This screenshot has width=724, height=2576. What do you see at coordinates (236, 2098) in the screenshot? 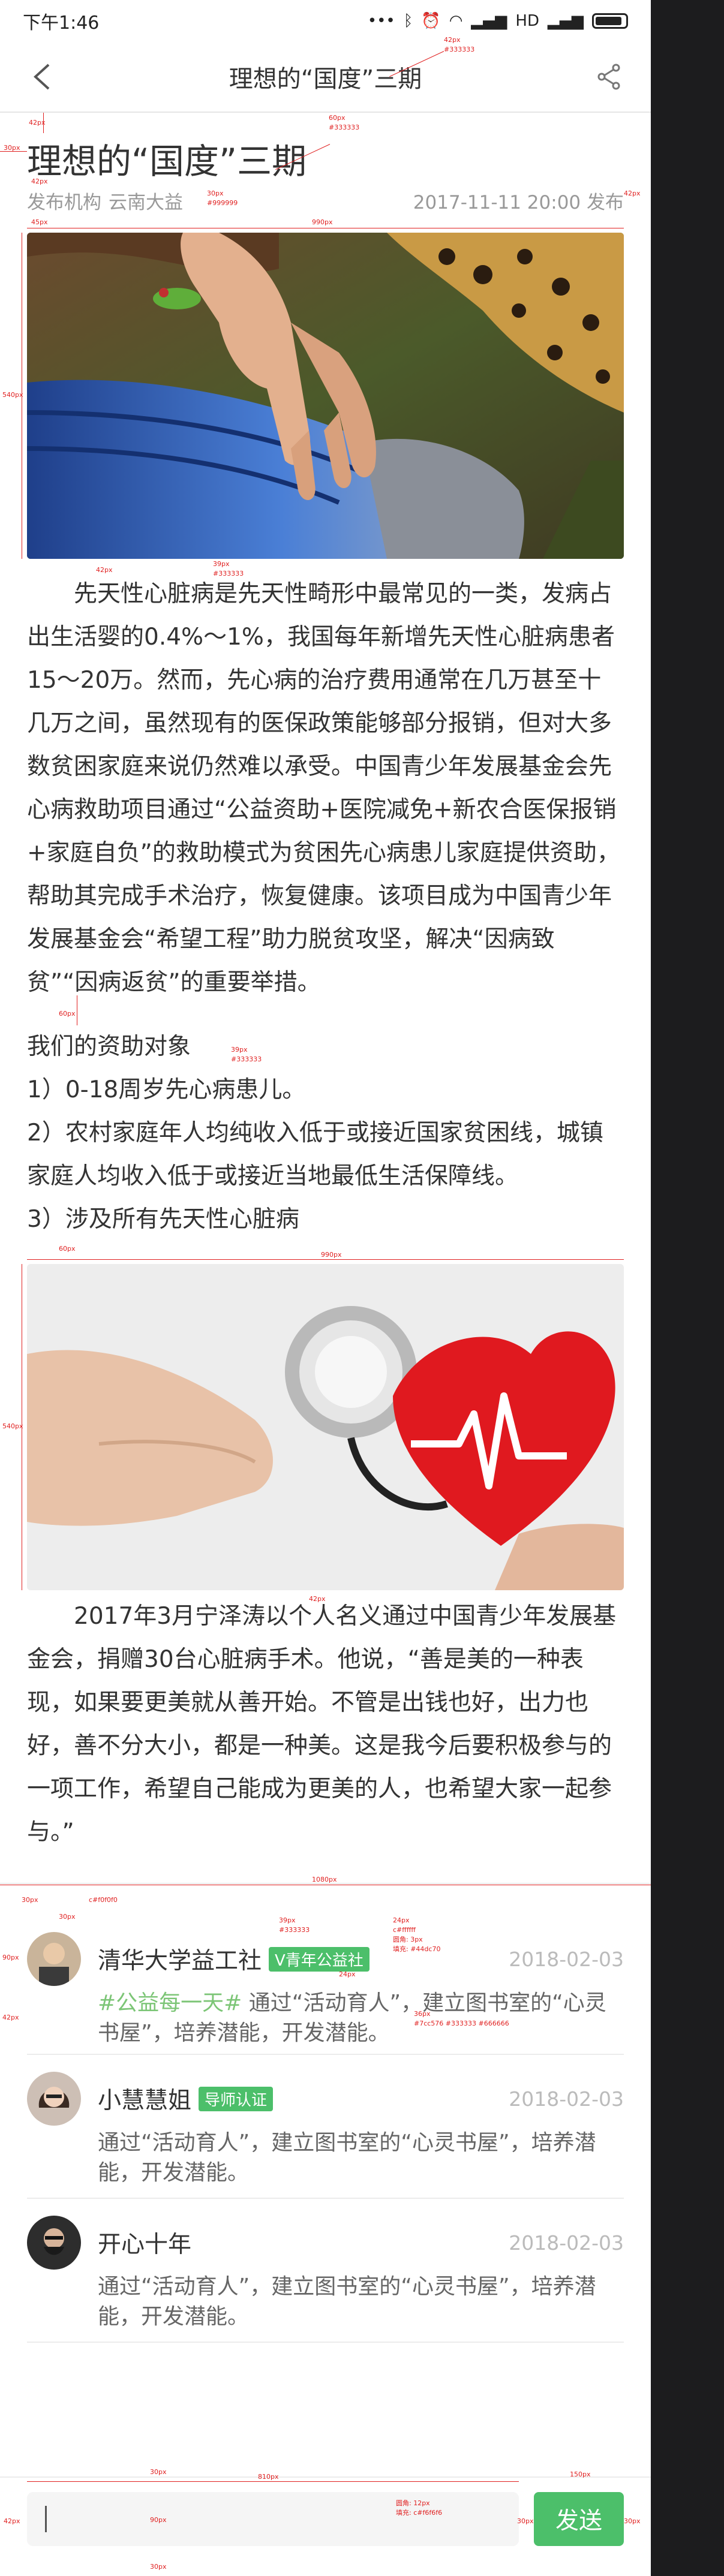
I see `mentor-tag: 导师认证` at bounding box center [236, 2098].